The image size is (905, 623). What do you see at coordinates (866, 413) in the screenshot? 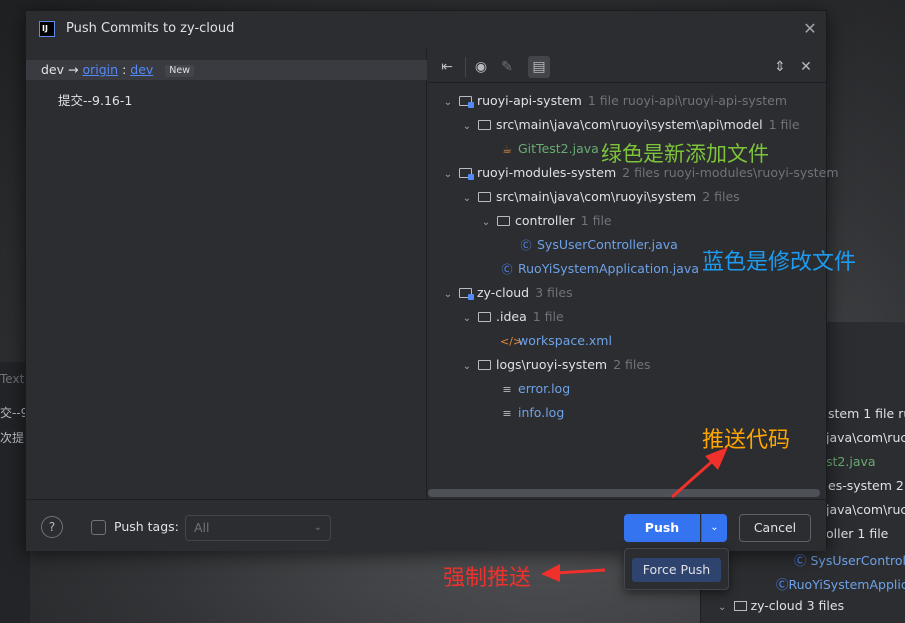
I see `background-right-text: stem 1 file ru` at bounding box center [866, 413].